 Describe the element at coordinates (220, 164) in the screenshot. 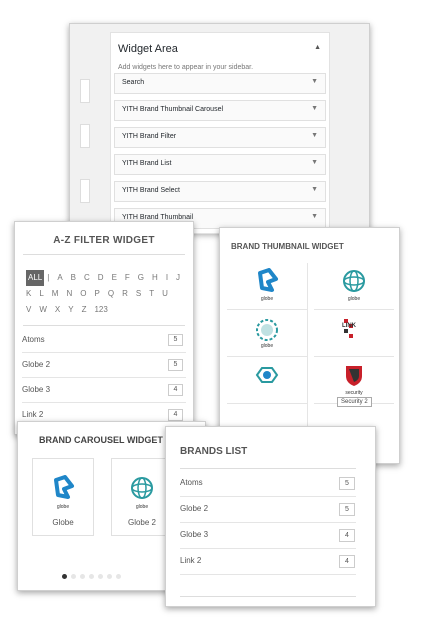

I see `widget-row-brand-list: YITH Brand List ▼` at that location.